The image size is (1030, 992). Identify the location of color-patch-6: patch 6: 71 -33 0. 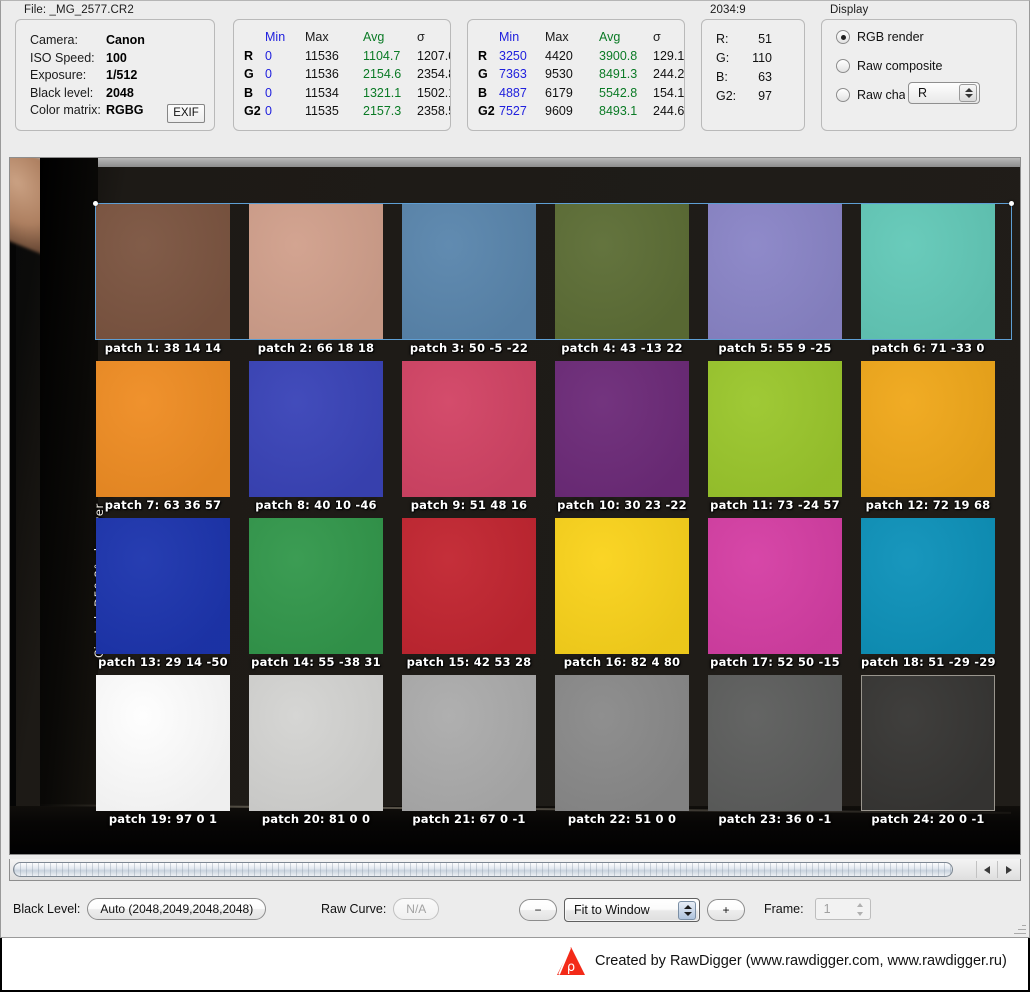
(928, 279).